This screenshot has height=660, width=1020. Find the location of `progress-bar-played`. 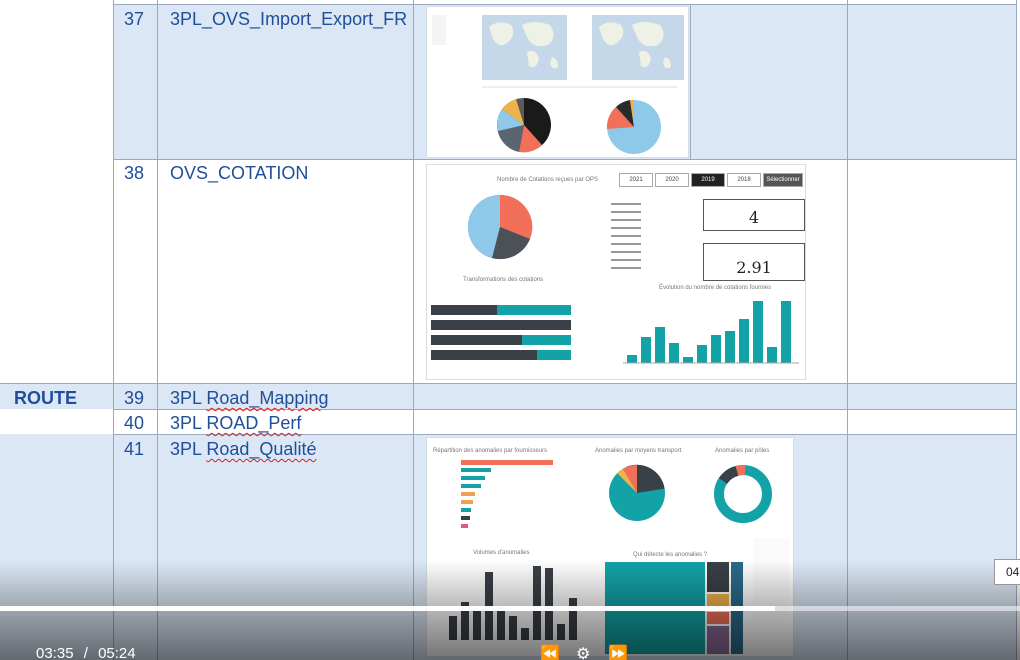

progress-bar-played is located at coordinates (388, 608).